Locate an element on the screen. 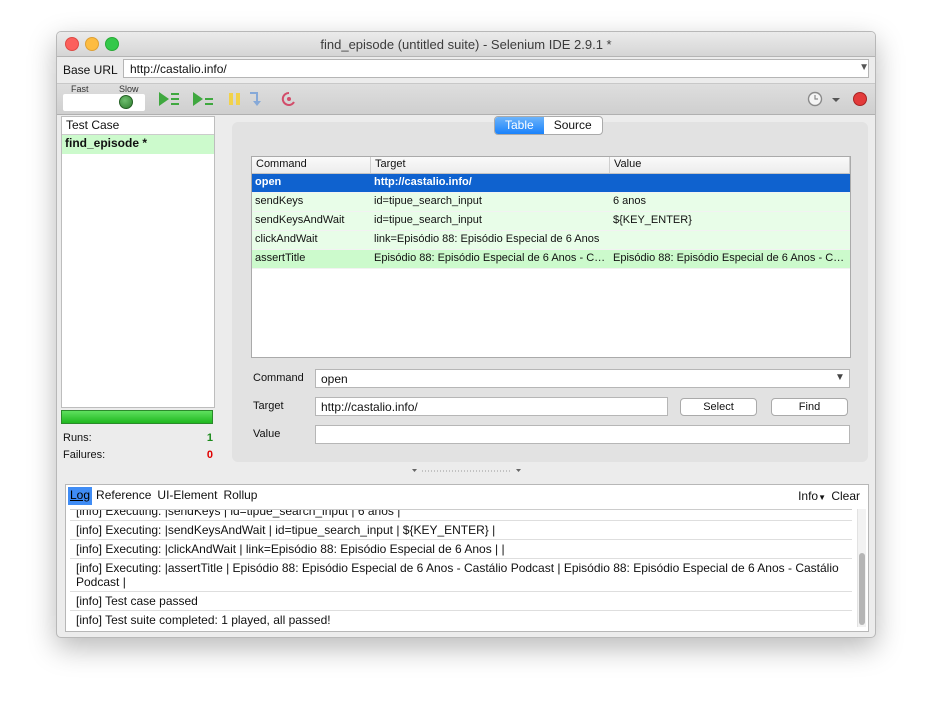 The height and width of the screenshot is (716, 930). row-command: open is located at coordinates (268, 182).